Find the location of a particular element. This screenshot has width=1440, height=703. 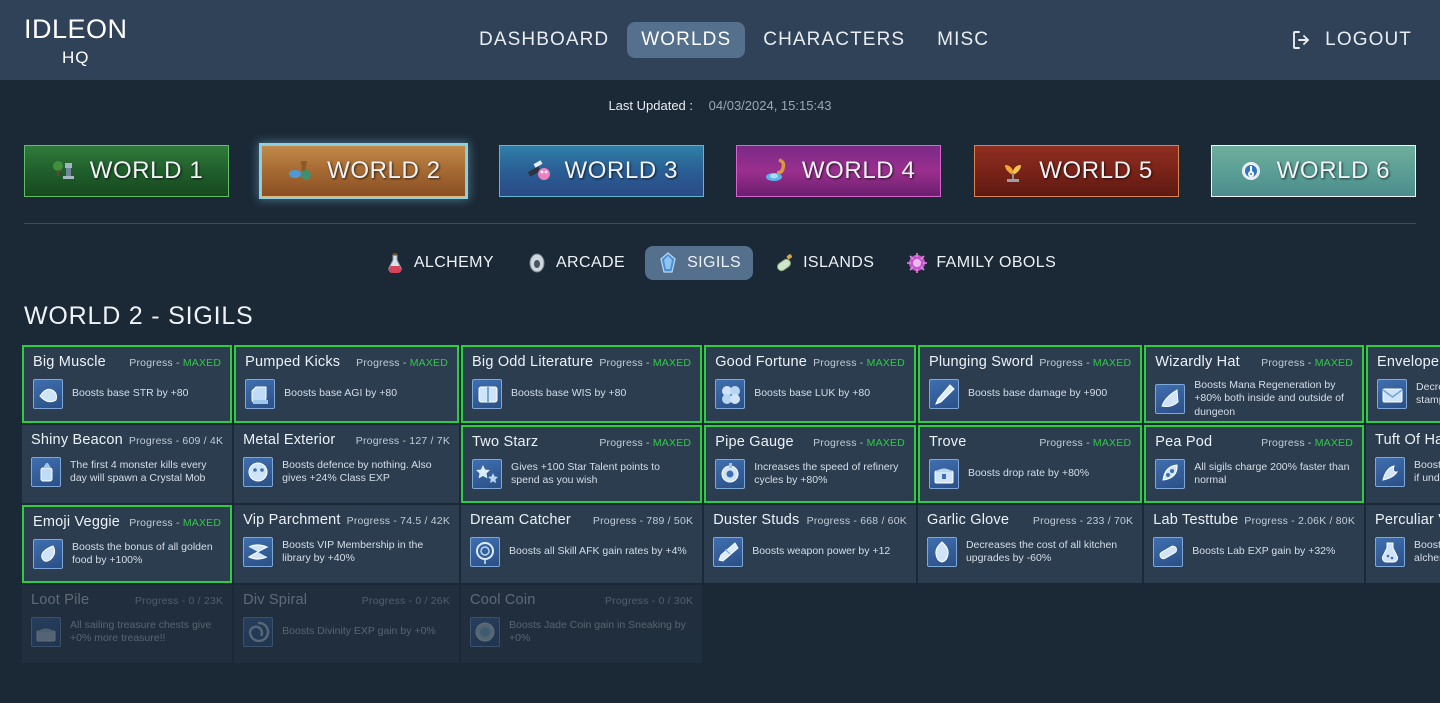

sigil-description: Boosts weapon power by +12 is located at coordinates (821, 551).